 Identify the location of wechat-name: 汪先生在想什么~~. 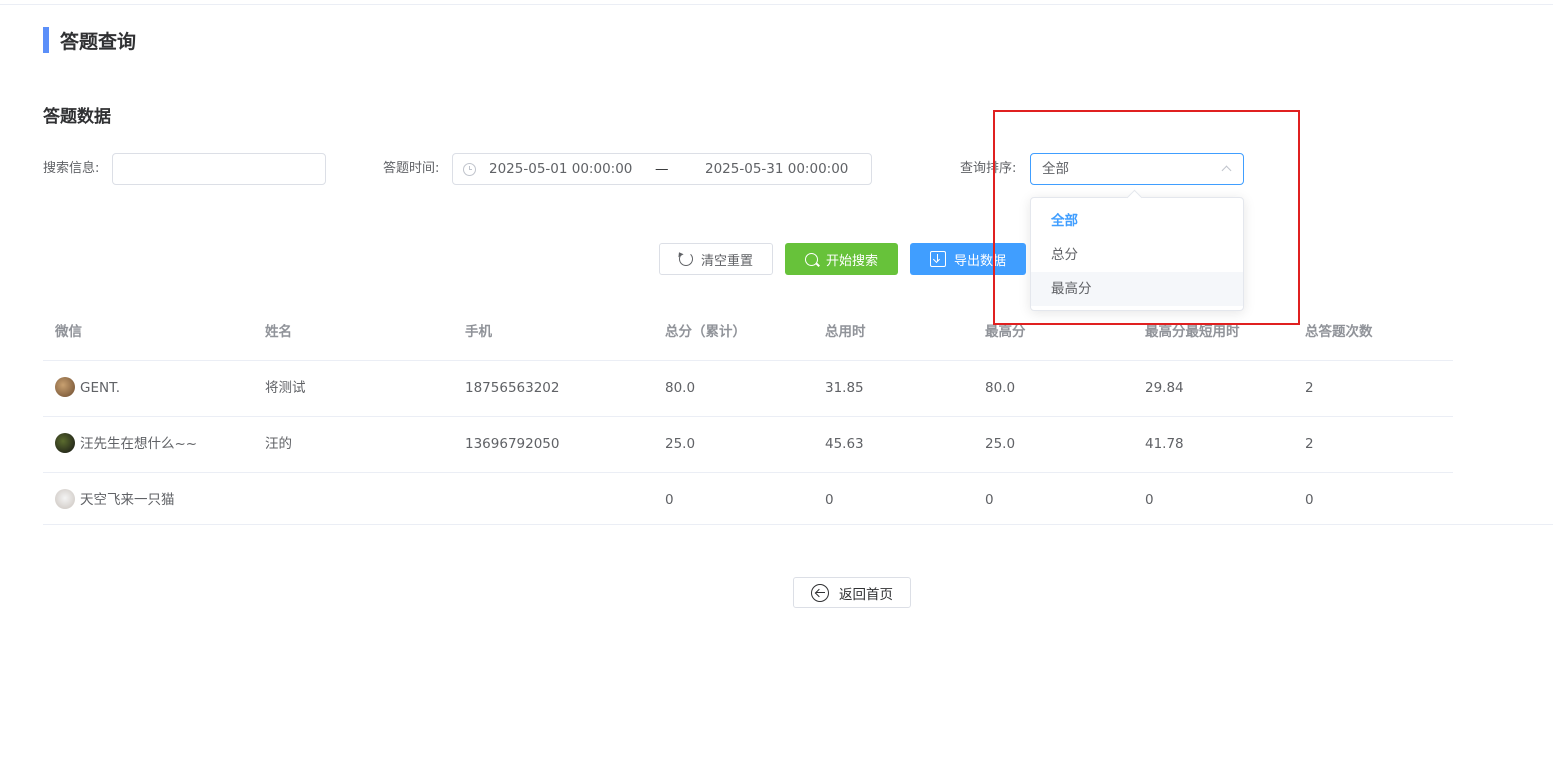
(139, 444).